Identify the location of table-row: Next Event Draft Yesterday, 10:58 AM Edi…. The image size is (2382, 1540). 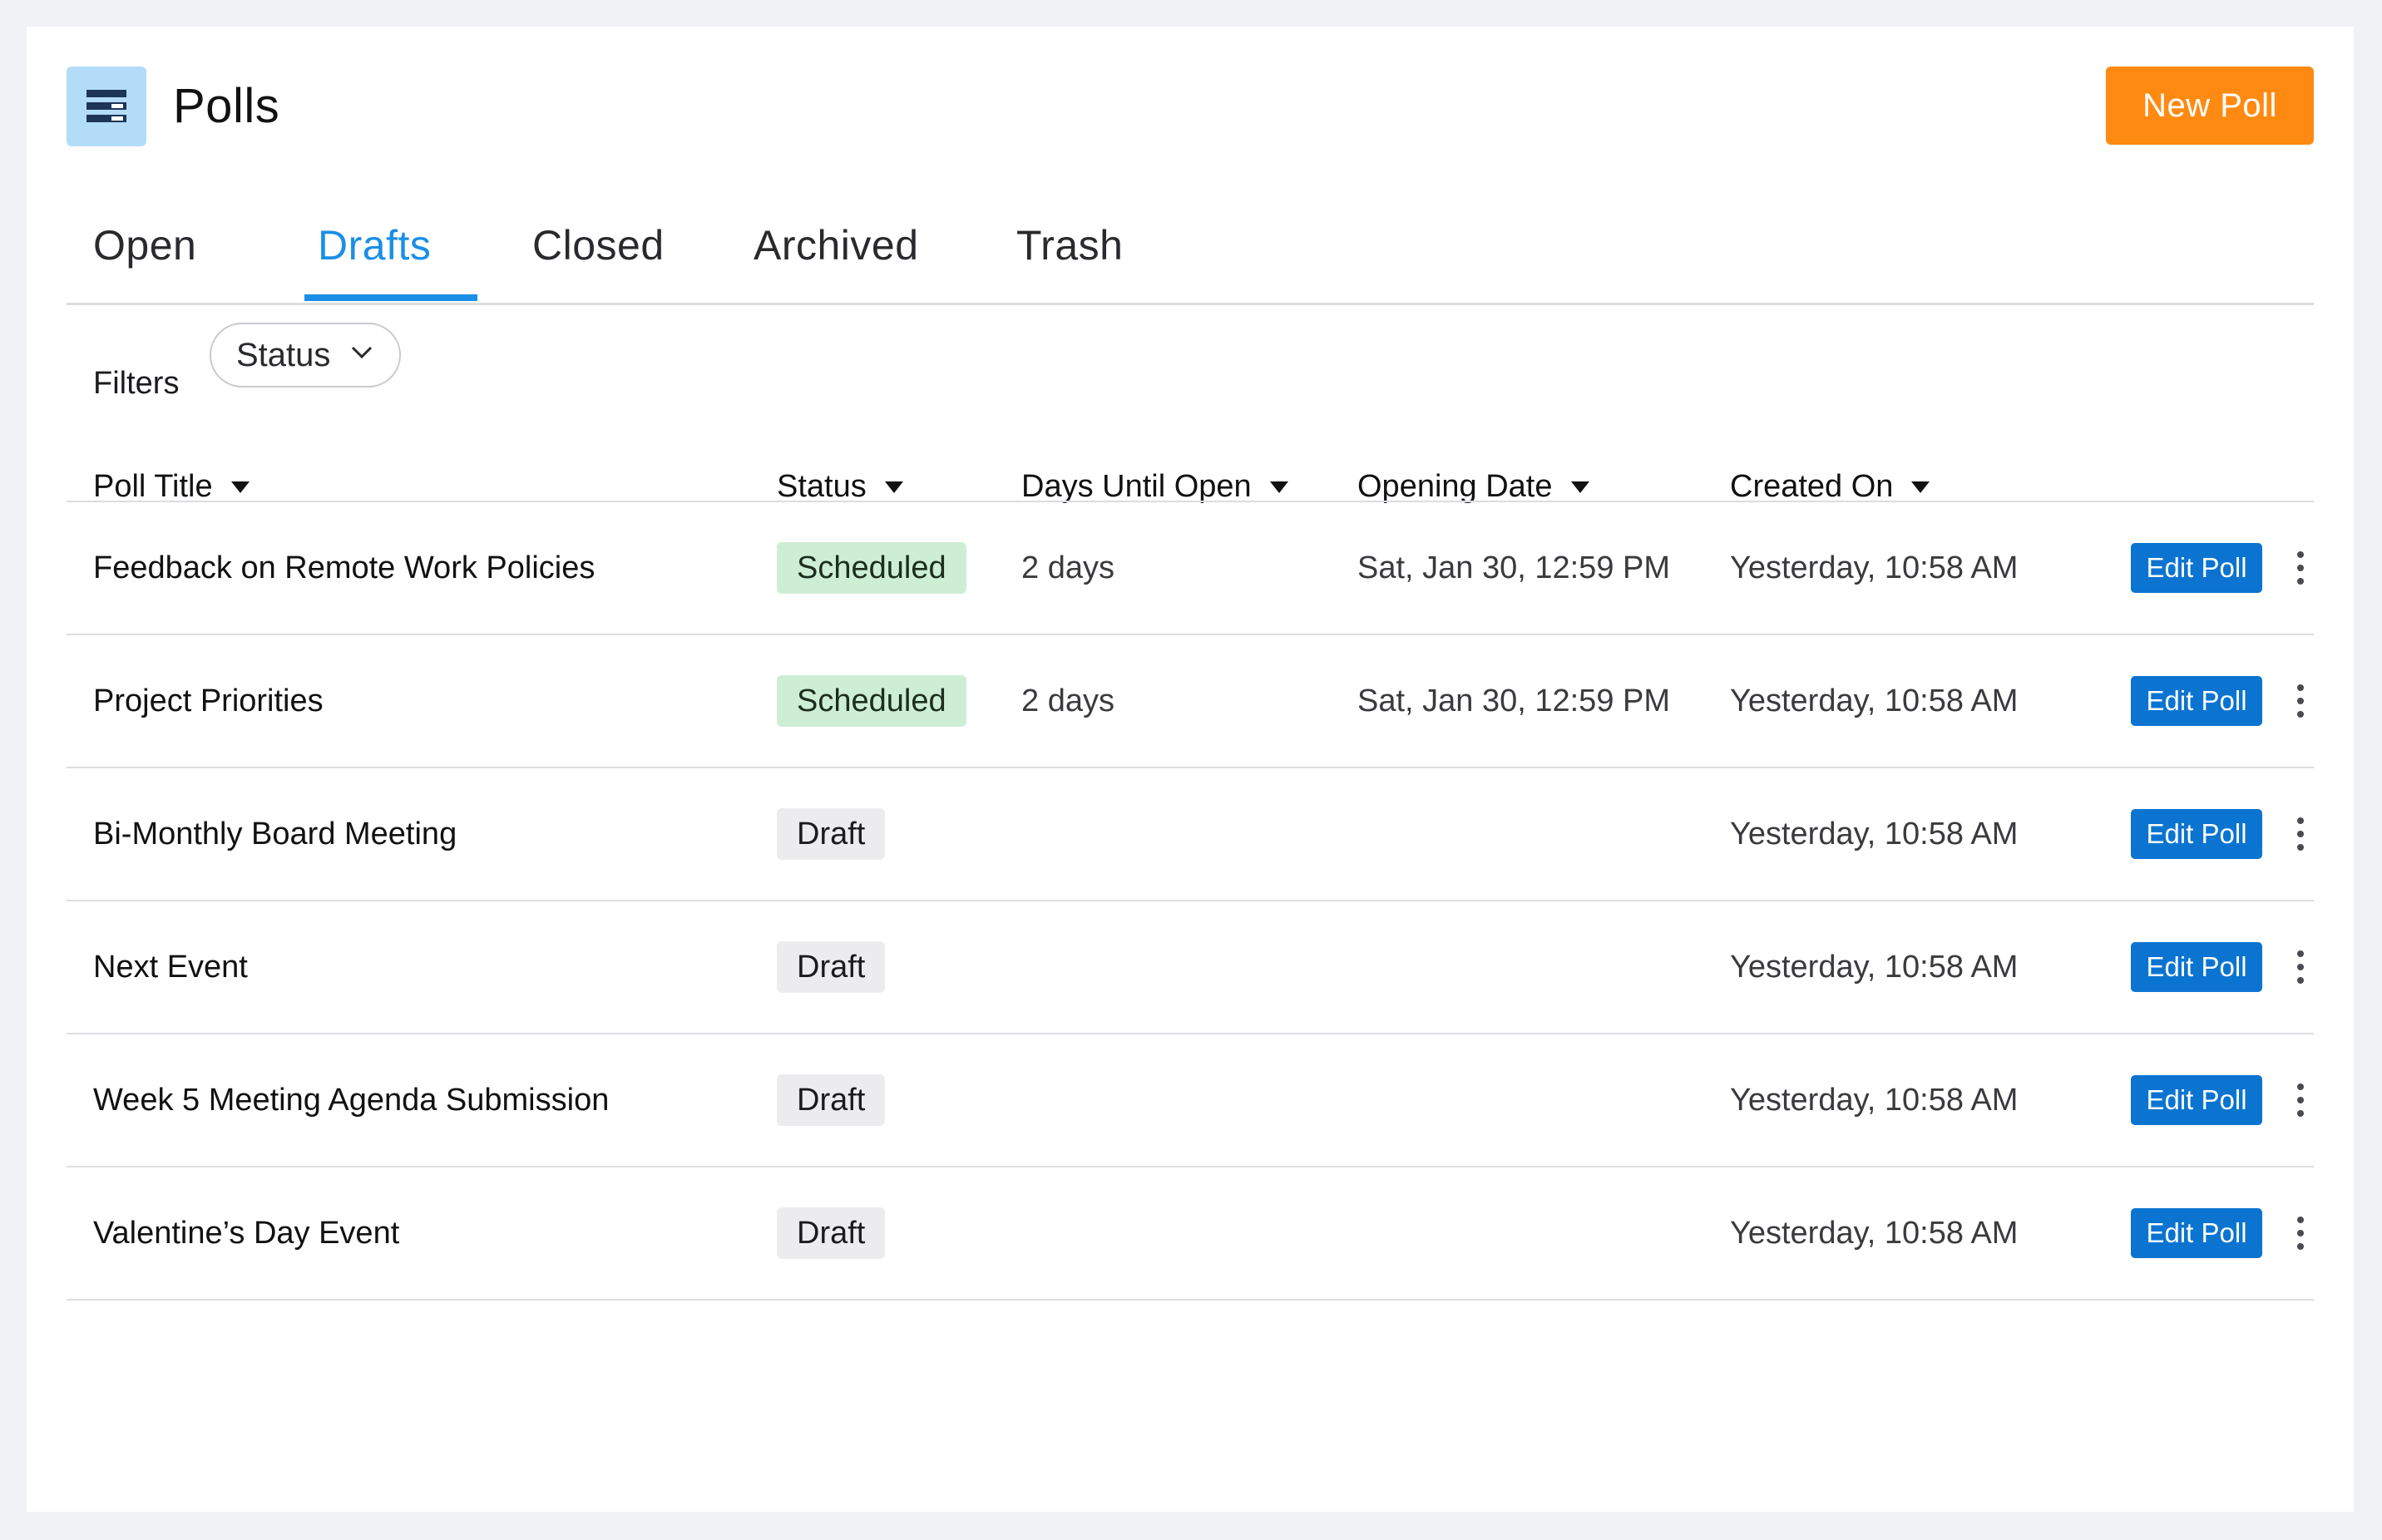
(1190, 967).